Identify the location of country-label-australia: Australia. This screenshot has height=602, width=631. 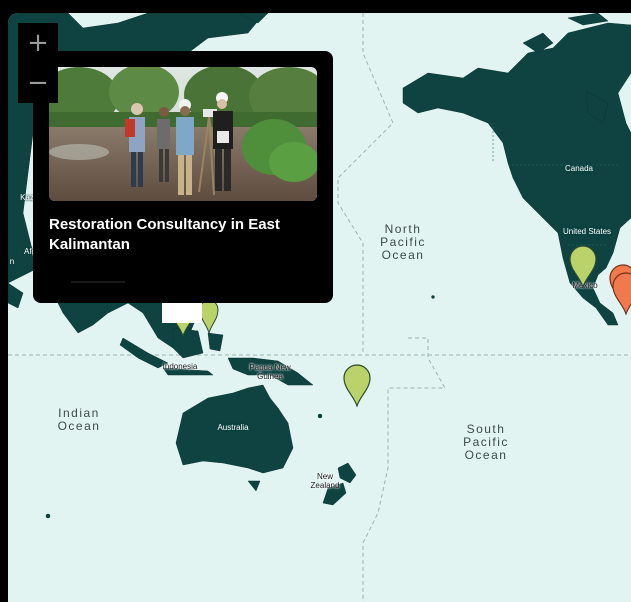
(233, 427).